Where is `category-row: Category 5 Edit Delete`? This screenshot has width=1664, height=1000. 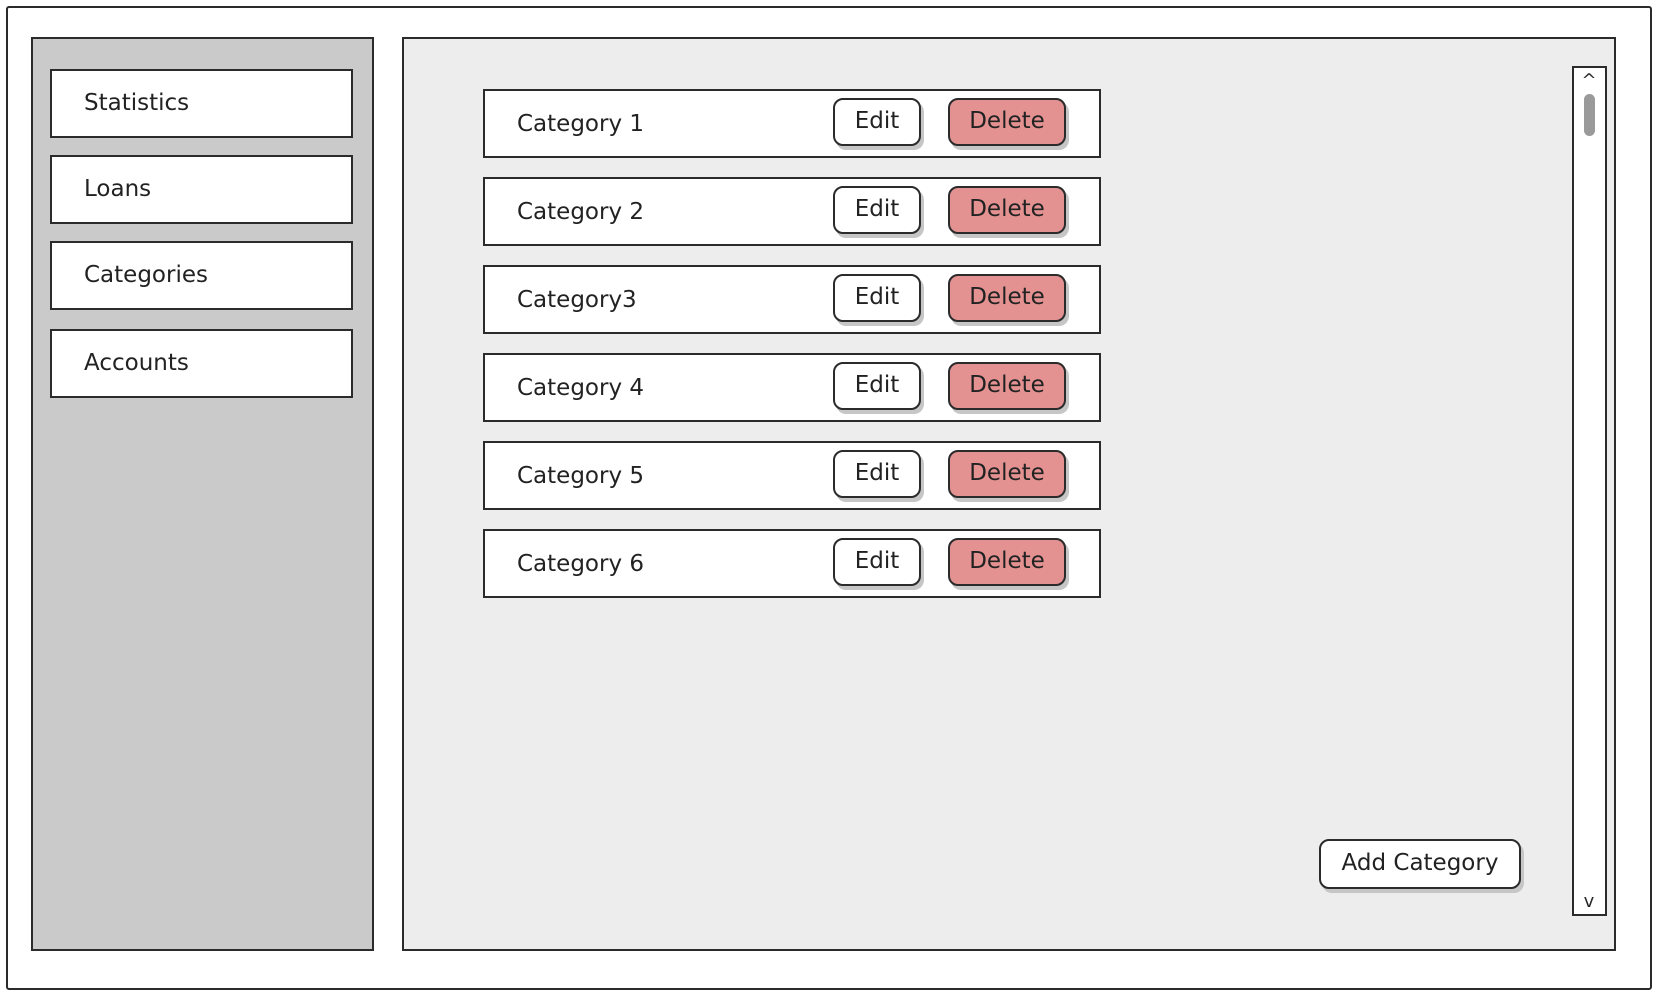
category-row: Category 5 Edit Delete is located at coordinates (792, 475).